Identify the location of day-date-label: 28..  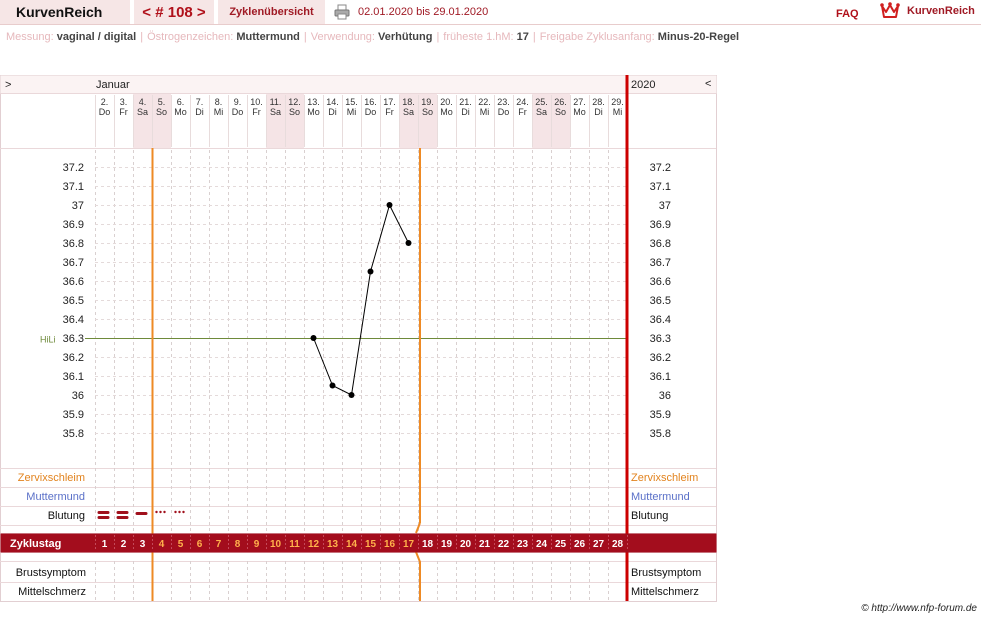
(598, 102).